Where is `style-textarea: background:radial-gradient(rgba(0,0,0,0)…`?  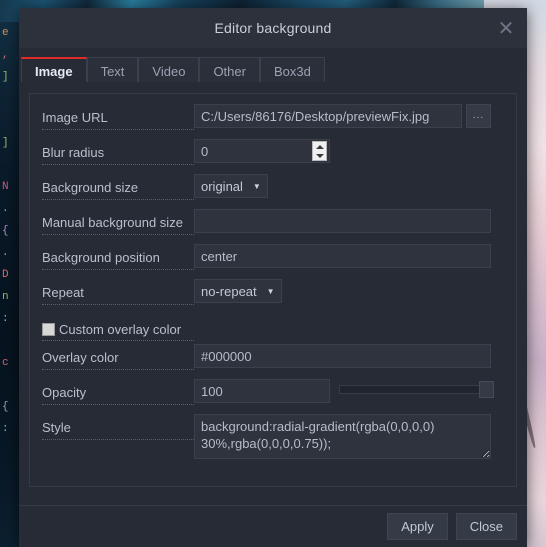
style-textarea: background:radial-gradient(rgba(0,0,0,0)… is located at coordinates (342, 436).